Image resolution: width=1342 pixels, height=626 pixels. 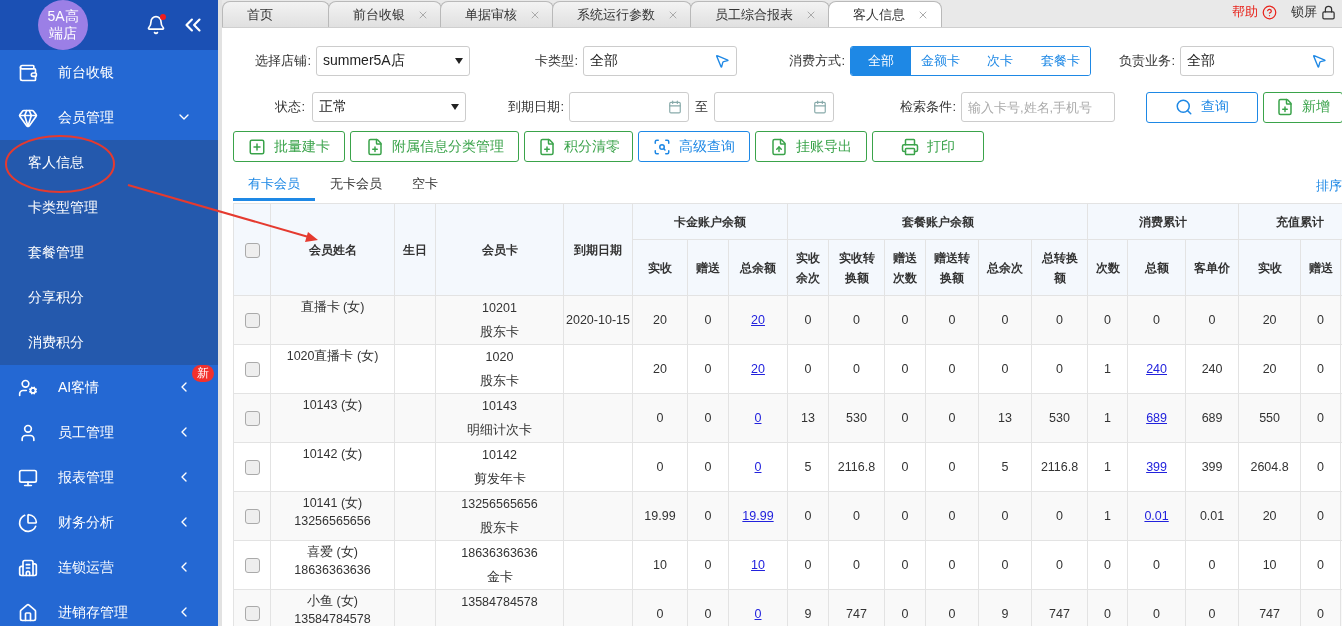 What do you see at coordinates (808, 613) in the screenshot?
I see `table-value: 9` at bounding box center [808, 613].